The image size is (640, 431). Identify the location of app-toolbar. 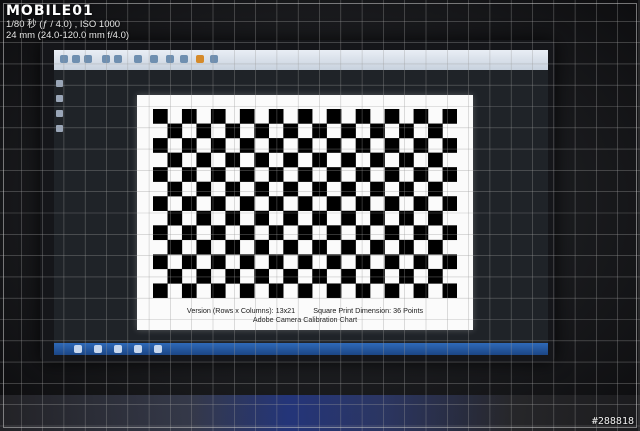
(301, 60).